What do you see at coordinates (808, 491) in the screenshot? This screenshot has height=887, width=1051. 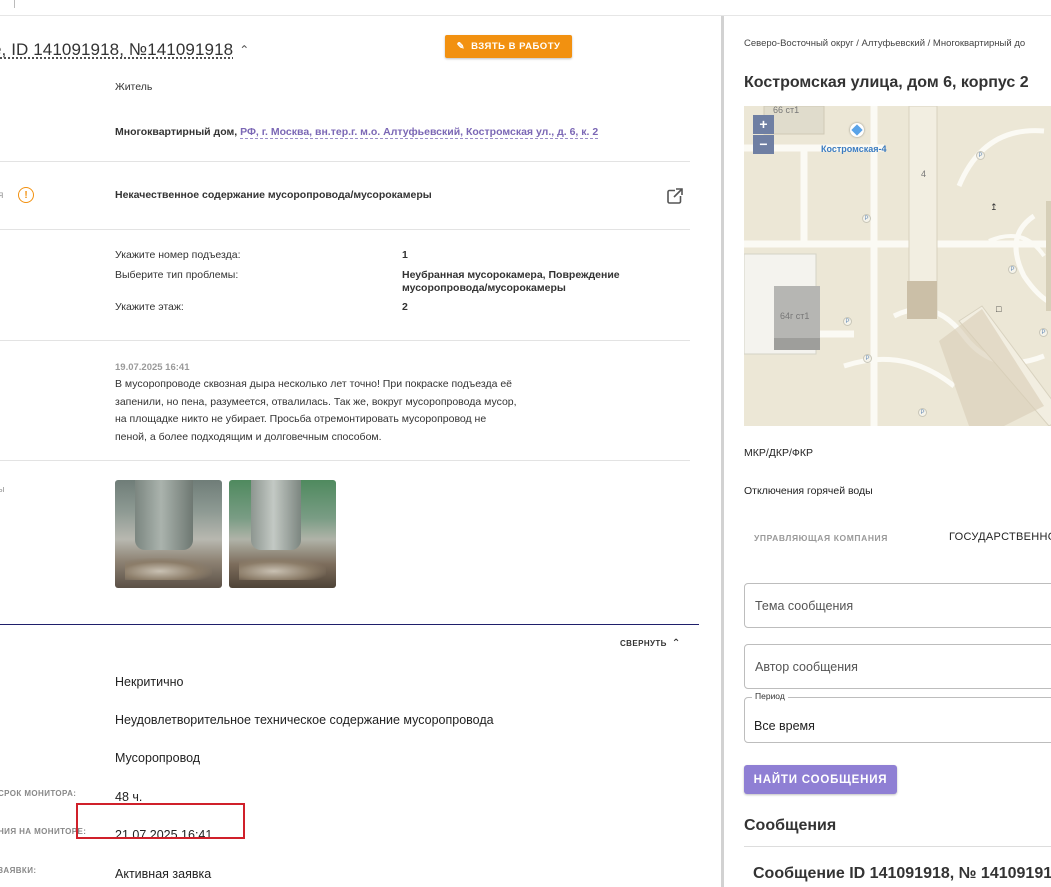 I see `hot-water-label: Отключения горячей воды` at bounding box center [808, 491].